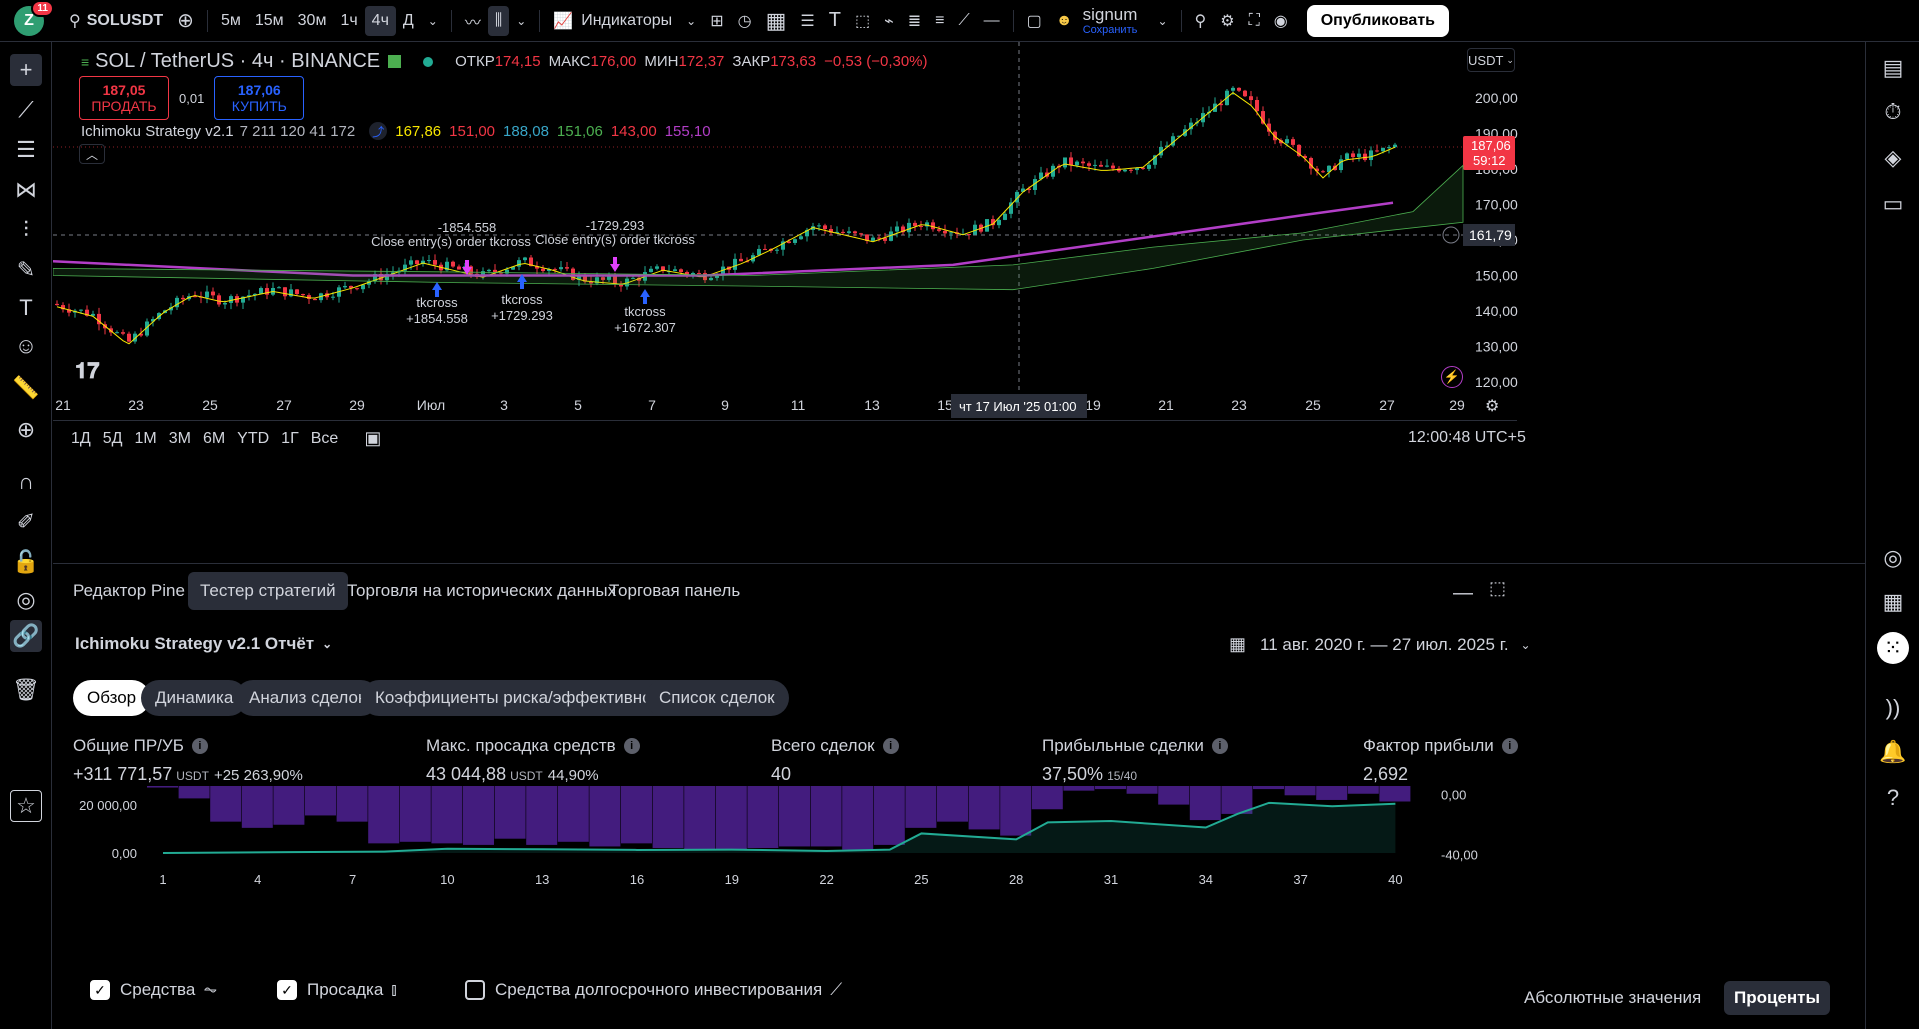 The height and width of the screenshot is (1029, 1919). I want to click on brush-icon: ✎, so click(26, 270).